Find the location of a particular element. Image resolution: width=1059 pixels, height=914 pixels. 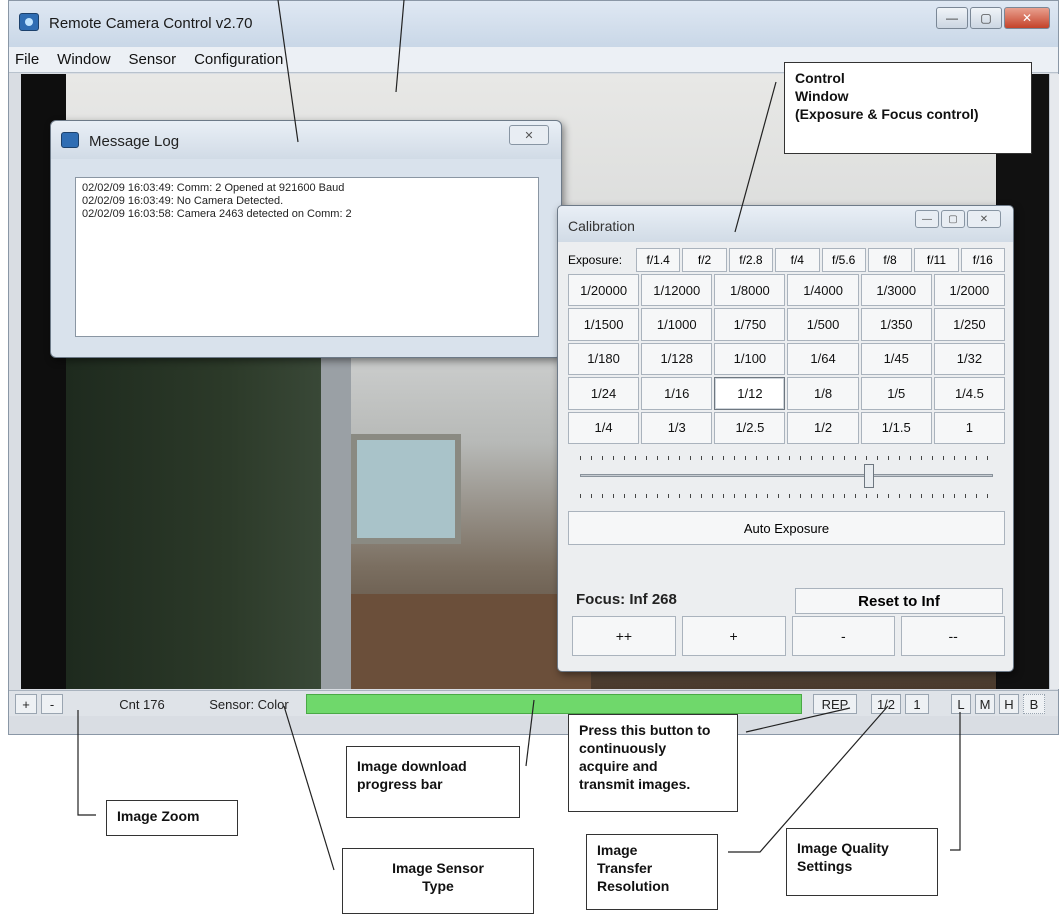

shutter-speed-button: 1/1500 is located at coordinates (604, 324).